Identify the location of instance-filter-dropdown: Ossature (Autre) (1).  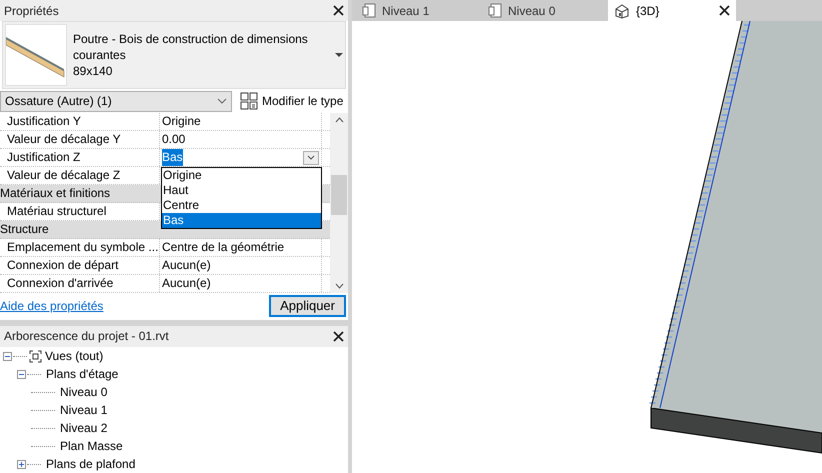
(116, 101).